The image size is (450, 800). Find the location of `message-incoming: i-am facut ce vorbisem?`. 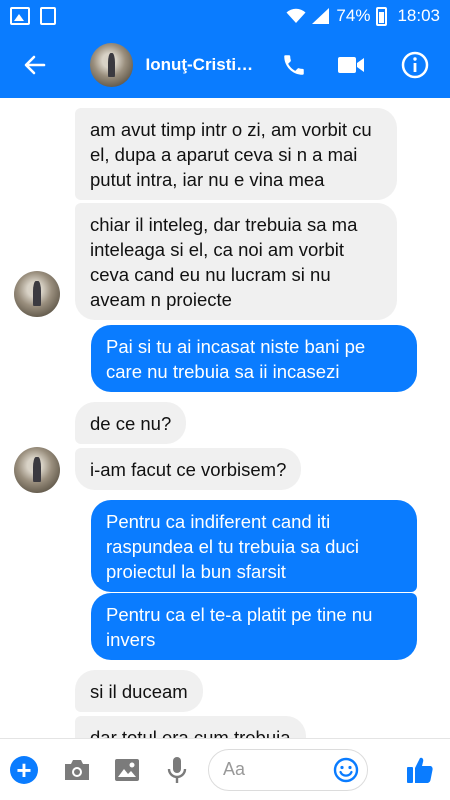

message-incoming: i-am facut ce vorbisem? is located at coordinates (188, 469).